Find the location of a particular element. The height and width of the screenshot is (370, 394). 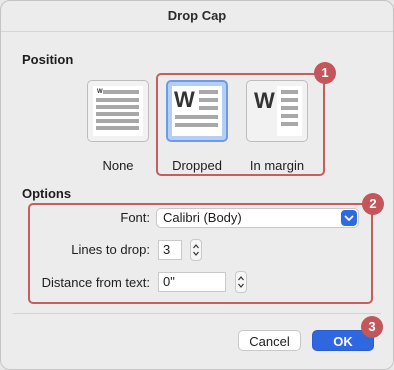

dialog-title: Drop Cap is located at coordinates (197, 16).